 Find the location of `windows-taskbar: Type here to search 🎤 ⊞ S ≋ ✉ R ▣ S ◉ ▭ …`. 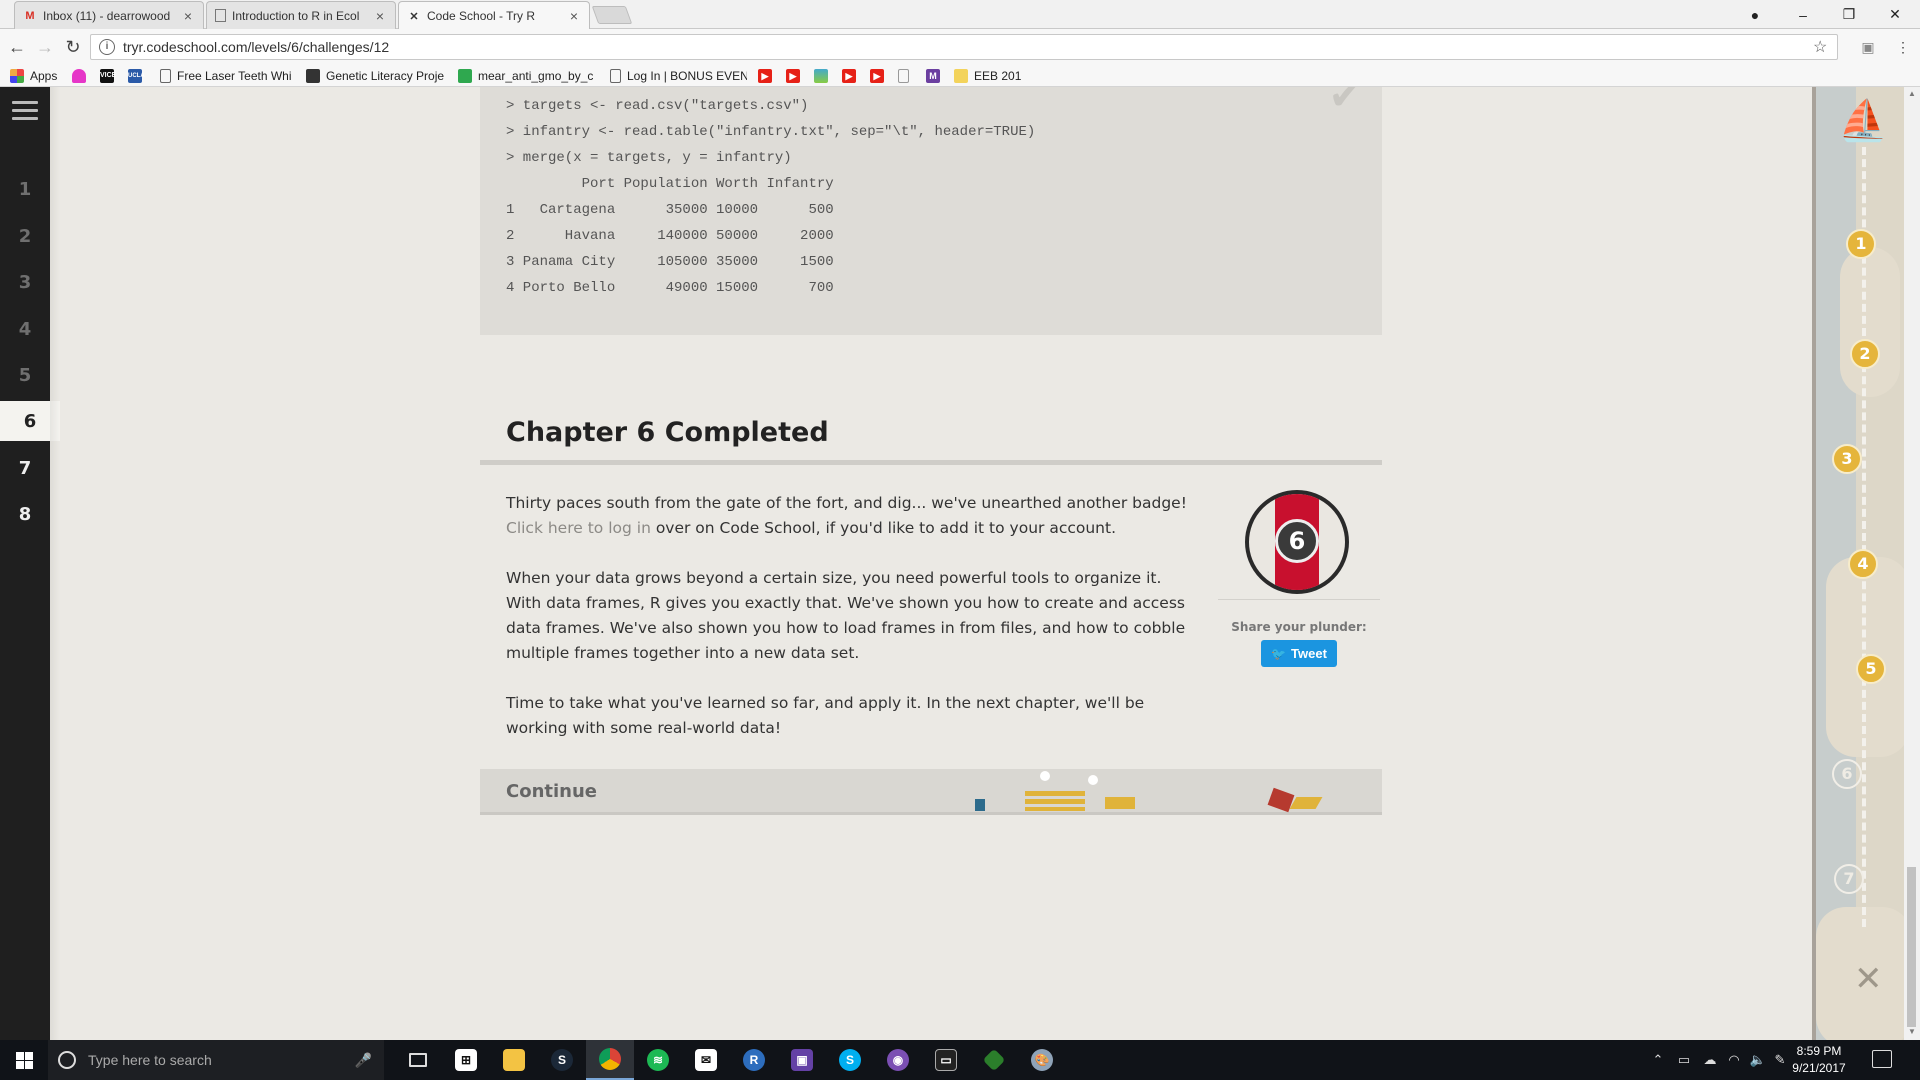

windows-taskbar: Type here to search 🎤 ⊞ S ≋ ✉ R ▣ S ◉ ▭ … is located at coordinates (960, 1060).